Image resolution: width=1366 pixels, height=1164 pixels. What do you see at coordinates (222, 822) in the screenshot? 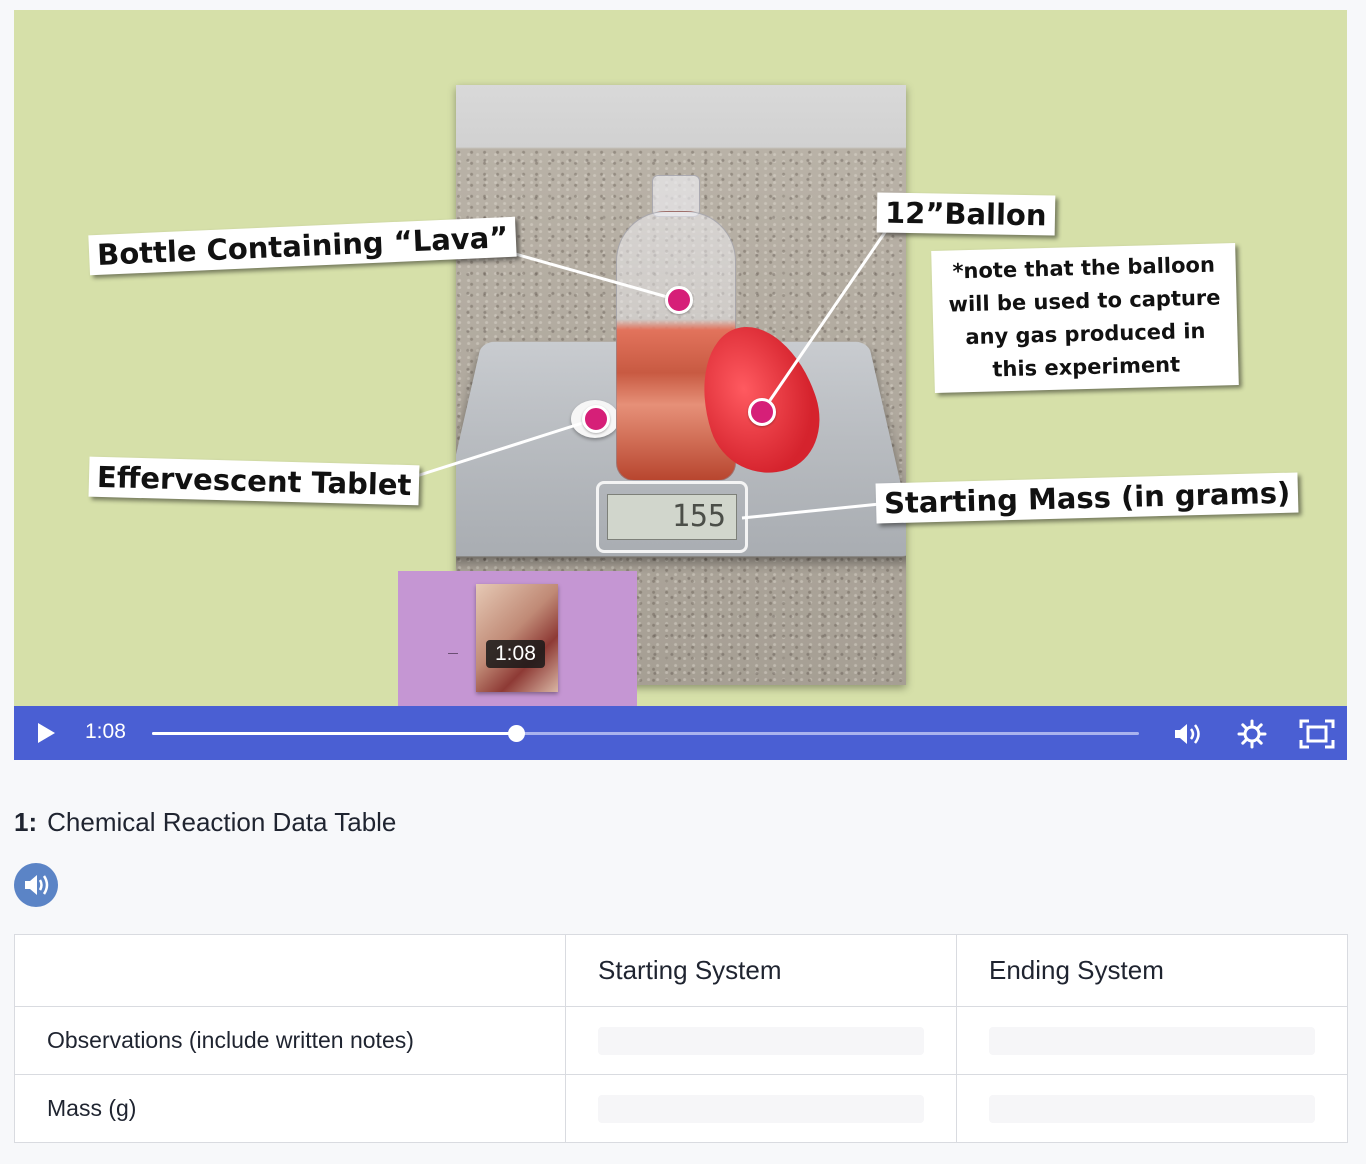
I see `question-text: Chemical Reaction Data Table` at bounding box center [222, 822].